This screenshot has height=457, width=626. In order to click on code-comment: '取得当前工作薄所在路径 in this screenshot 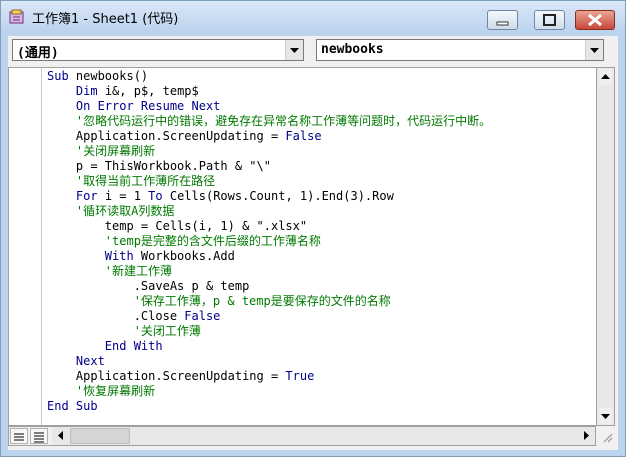, I will do `click(131, 181)`.